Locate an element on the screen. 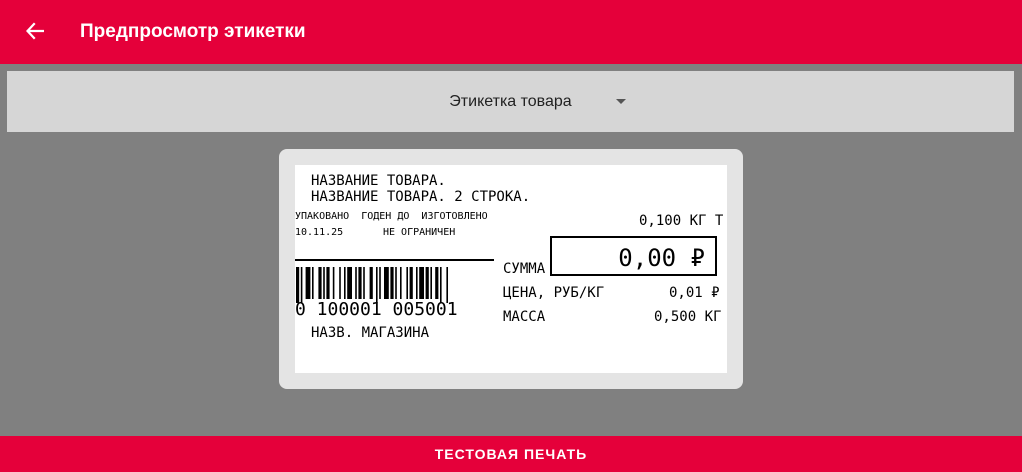 The height and width of the screenshot is (472, 1022). divider-line is located at coordinates (394, 260).